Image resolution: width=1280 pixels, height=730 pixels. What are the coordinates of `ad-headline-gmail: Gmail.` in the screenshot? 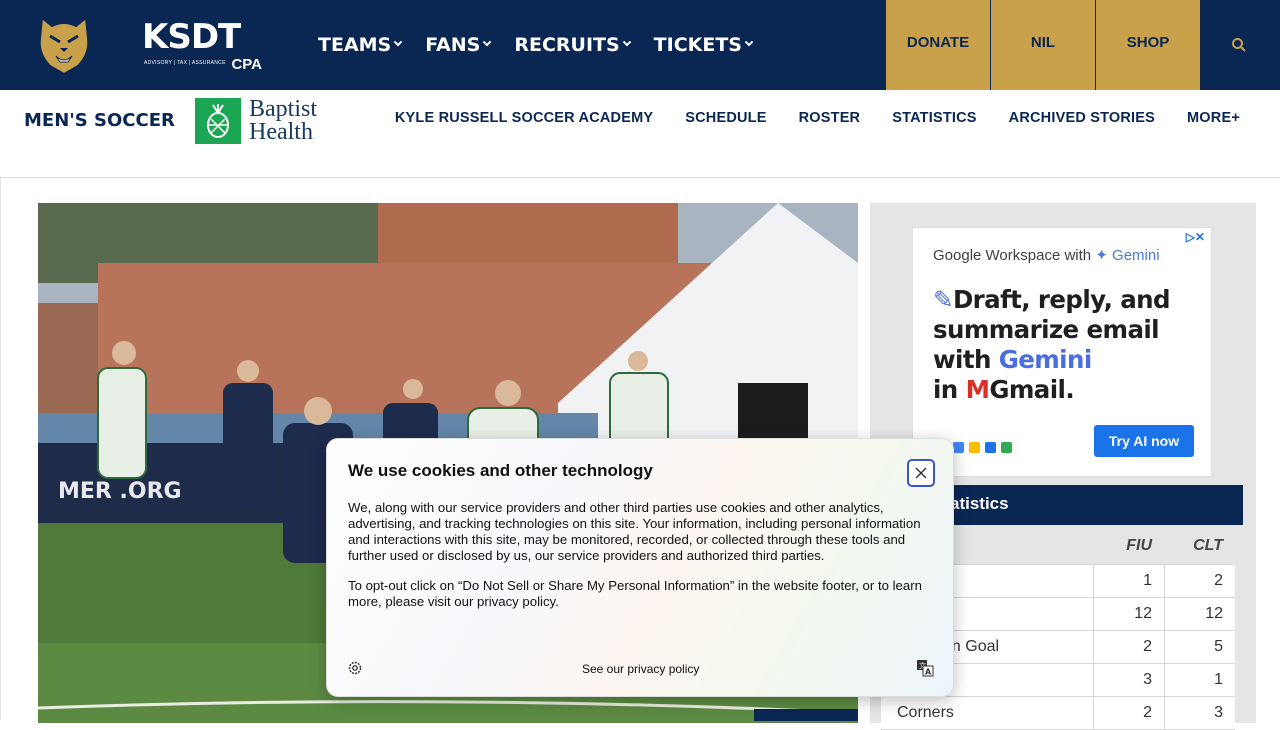 It's located at (1032, 389).